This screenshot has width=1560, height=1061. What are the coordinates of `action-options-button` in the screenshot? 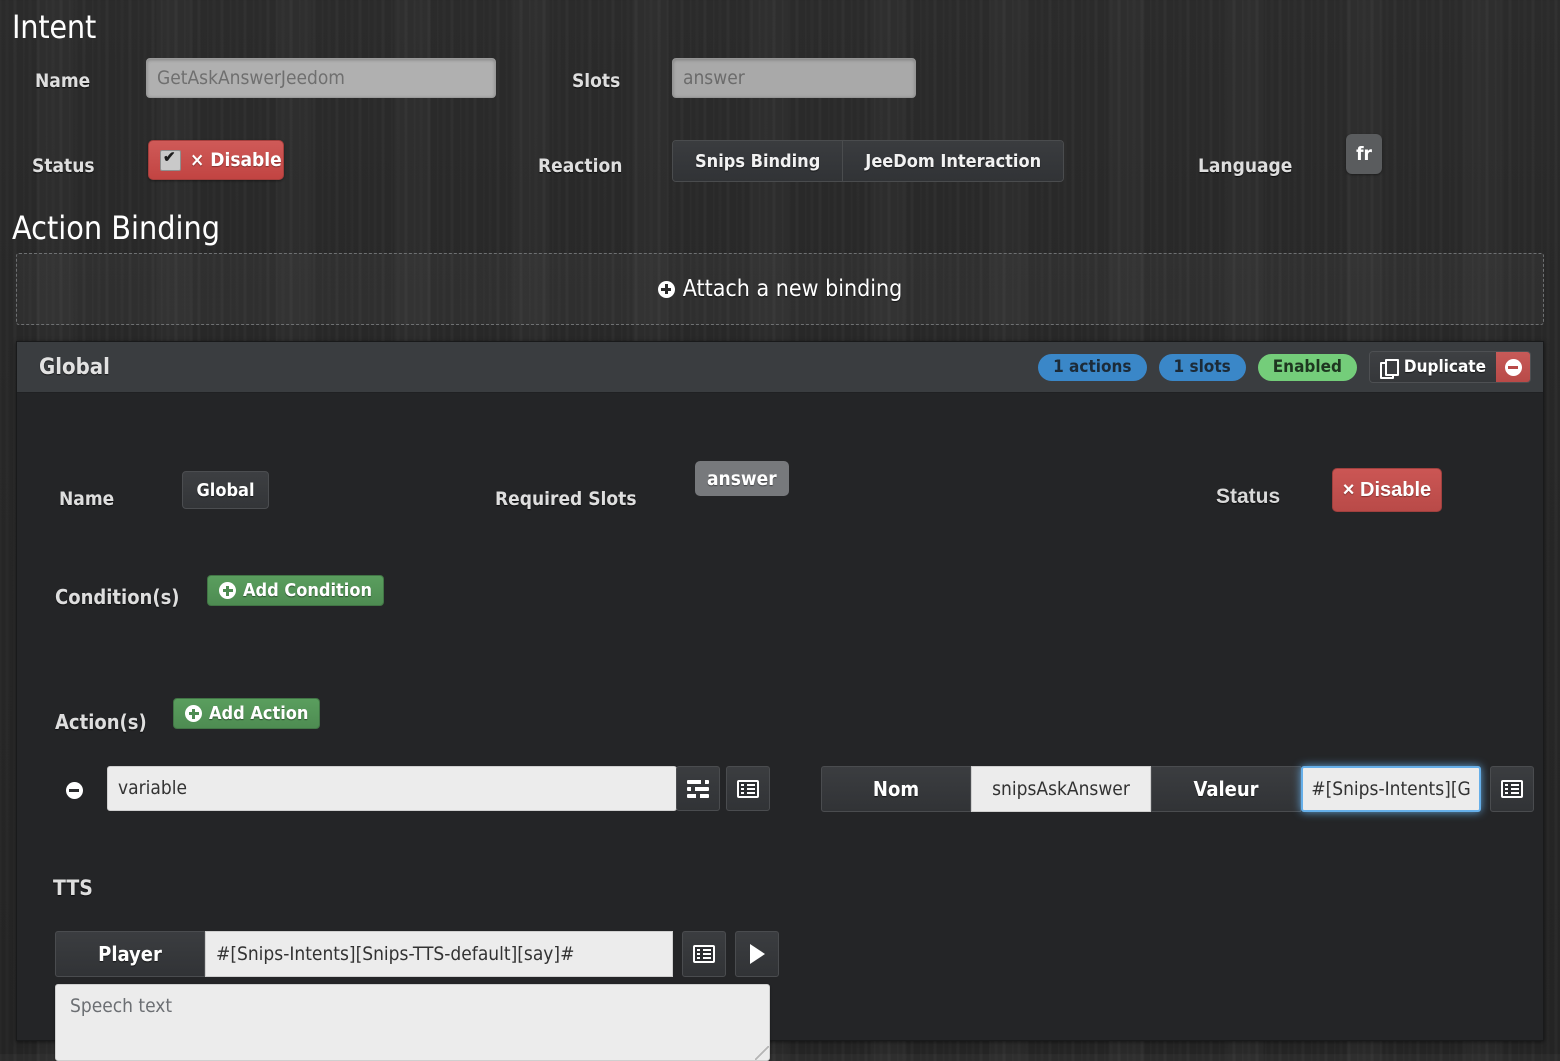 It's located at (698, 788).